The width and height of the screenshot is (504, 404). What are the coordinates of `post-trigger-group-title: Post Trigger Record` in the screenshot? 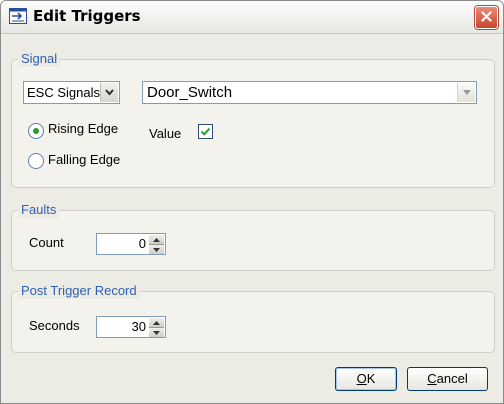 It's located at (79, 291).